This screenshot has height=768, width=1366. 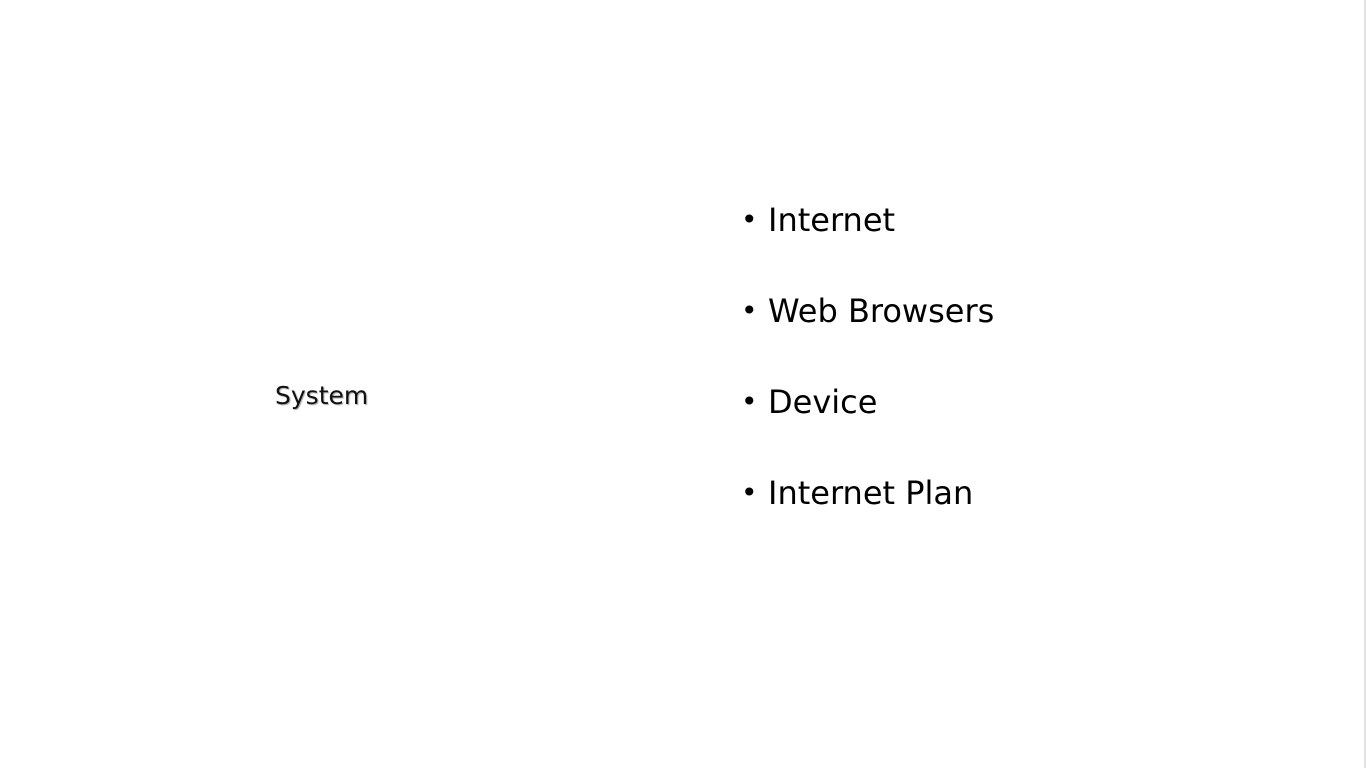 I want to click on bullet-text: Internet, so click(x=832, y=220).